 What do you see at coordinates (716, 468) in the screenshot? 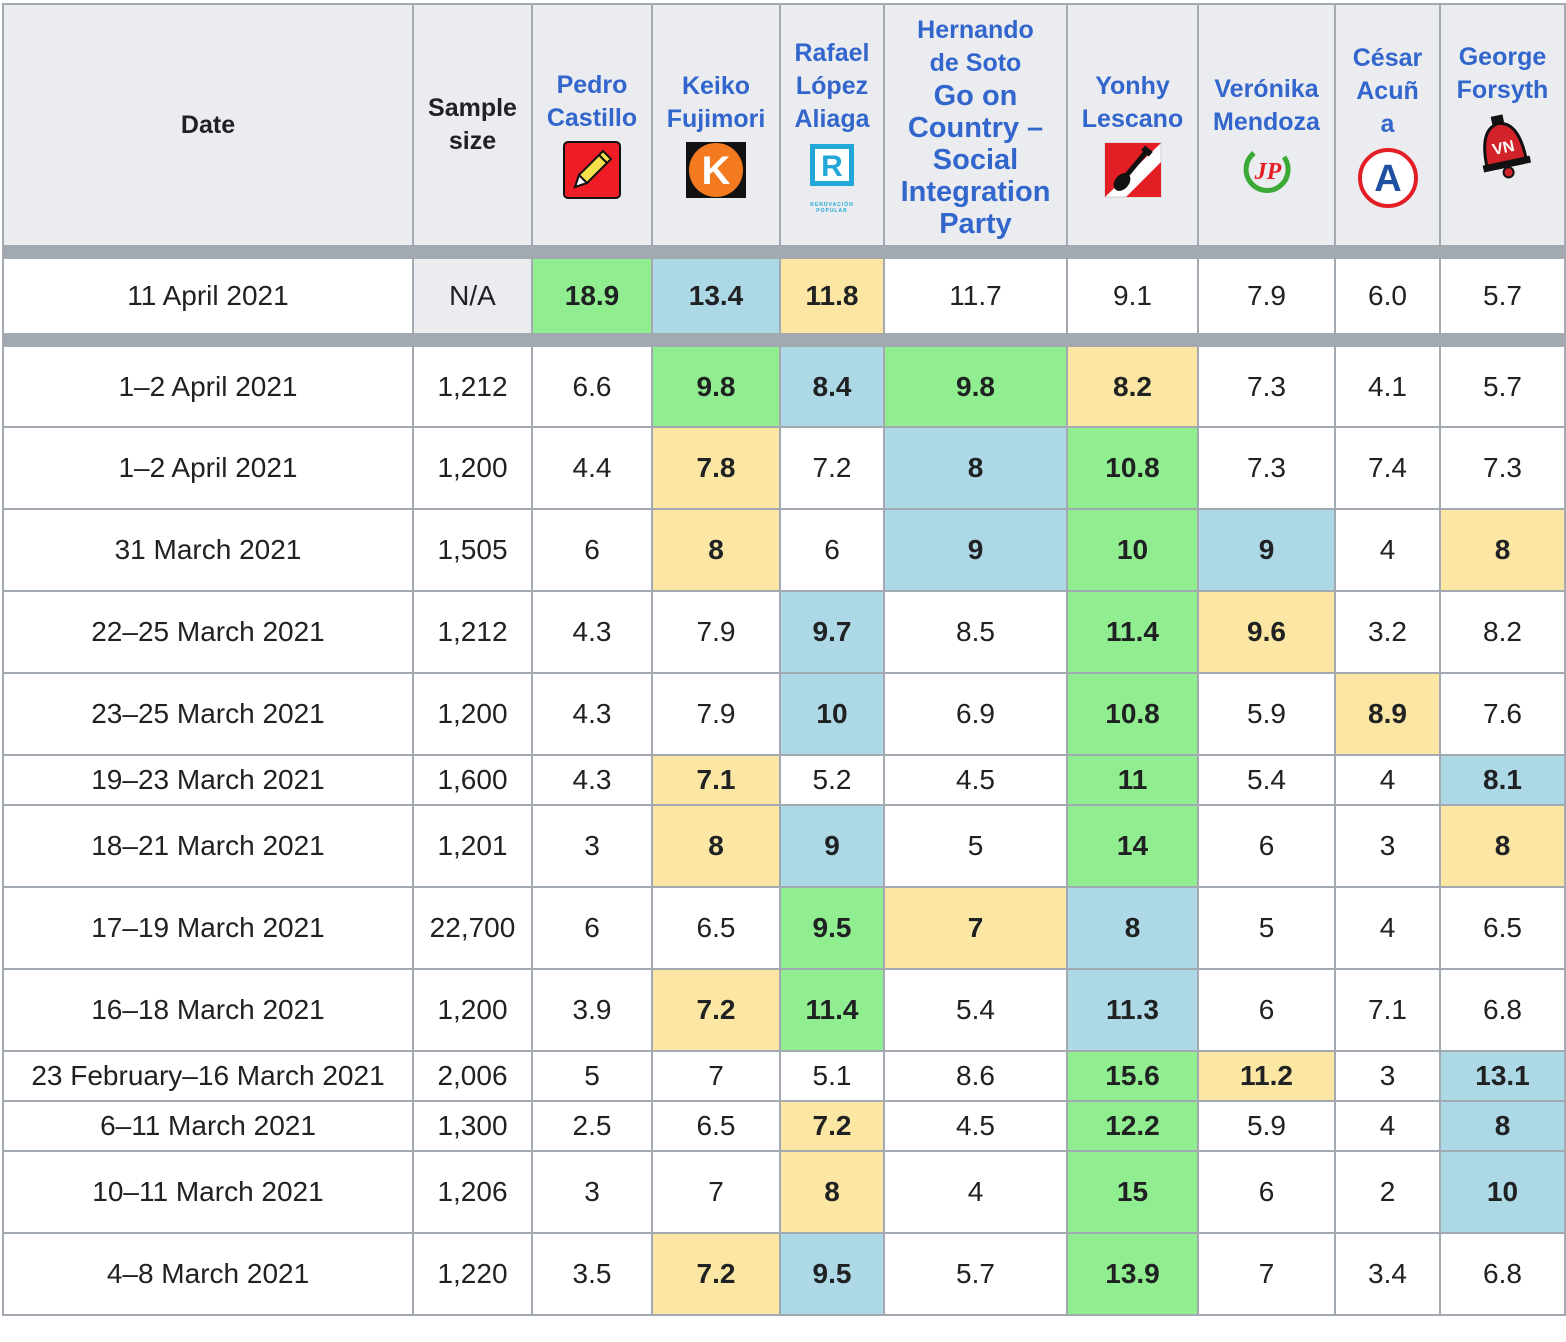
I see `cell-value: 7.8` at bounding box center [716, 468].